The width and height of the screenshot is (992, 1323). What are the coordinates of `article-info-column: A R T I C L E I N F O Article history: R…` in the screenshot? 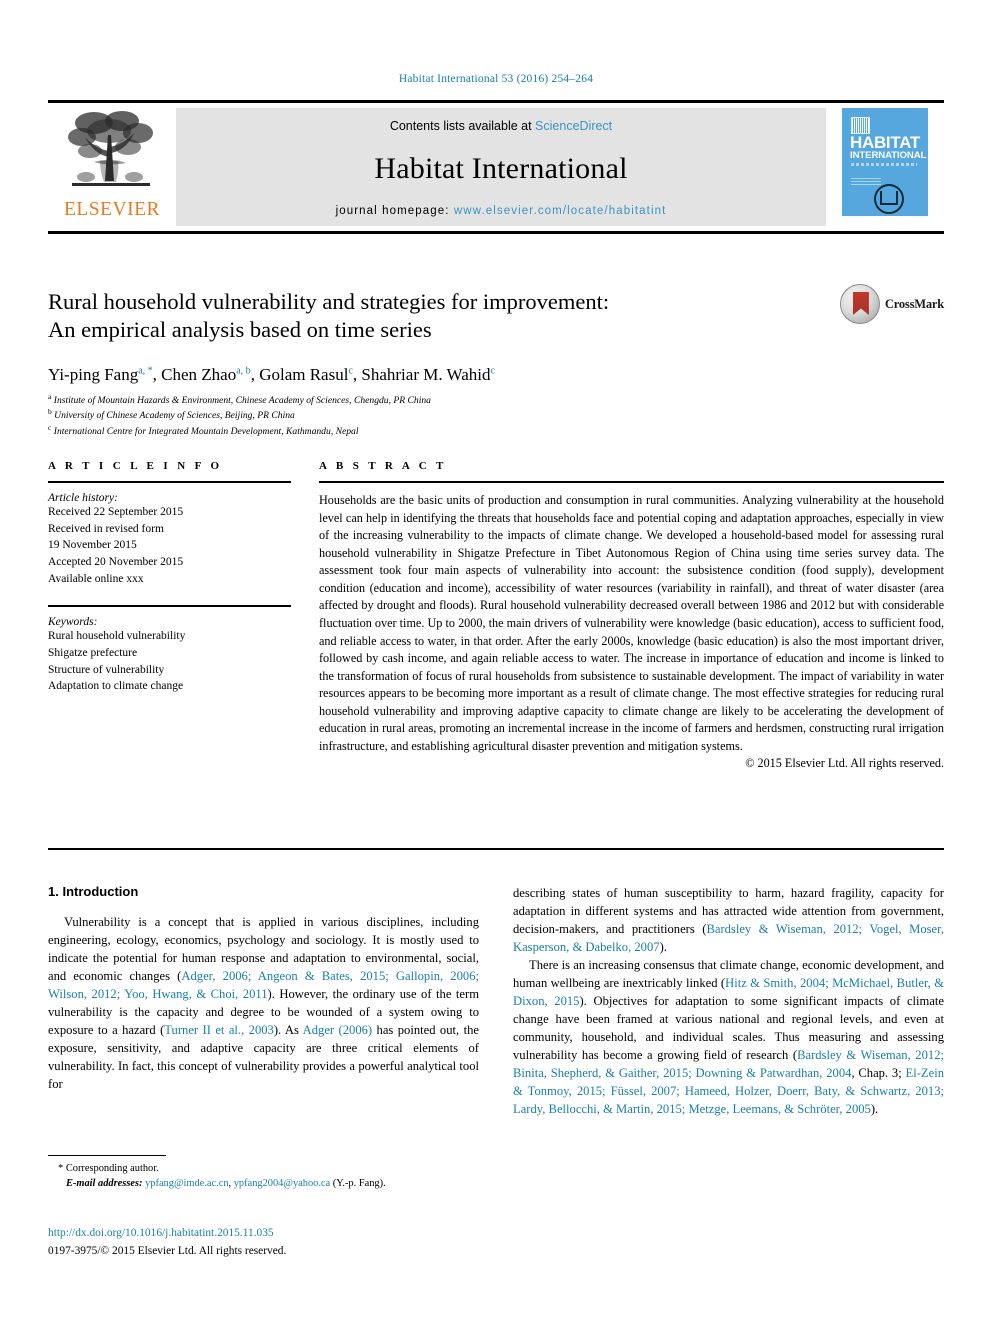 It's located at (169, 615).